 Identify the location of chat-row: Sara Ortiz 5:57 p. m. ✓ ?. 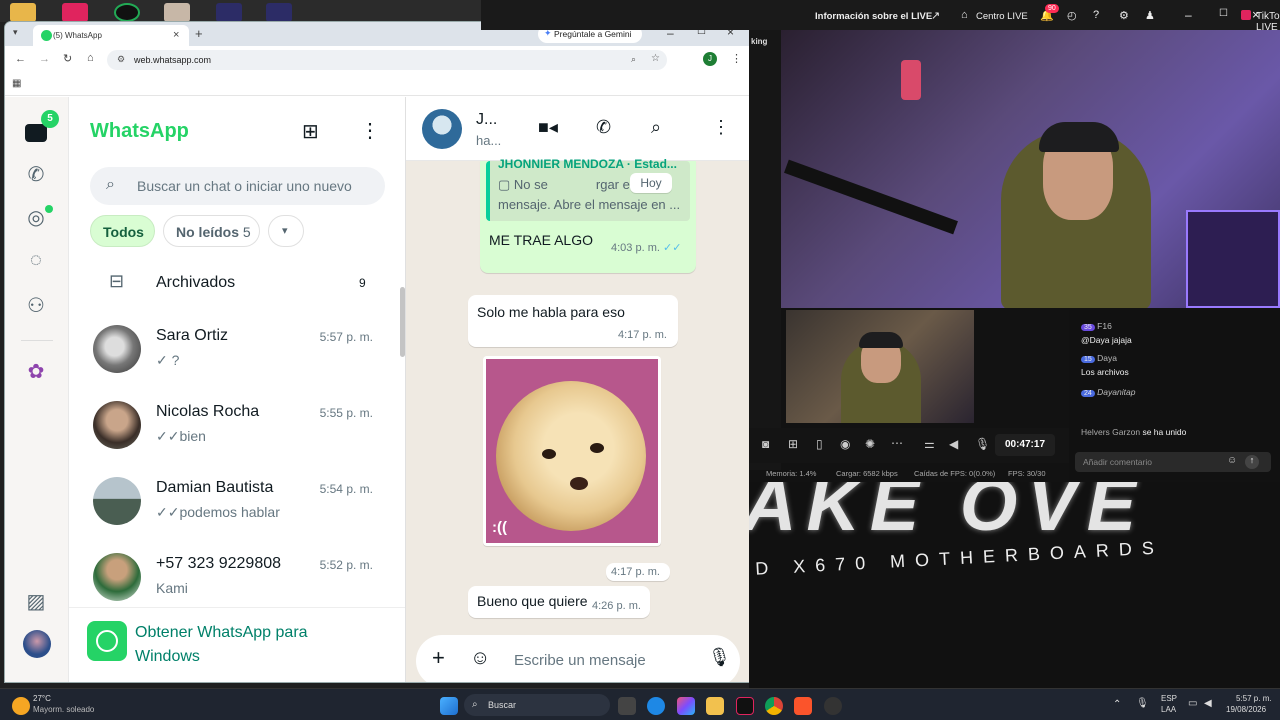
(237, 353).